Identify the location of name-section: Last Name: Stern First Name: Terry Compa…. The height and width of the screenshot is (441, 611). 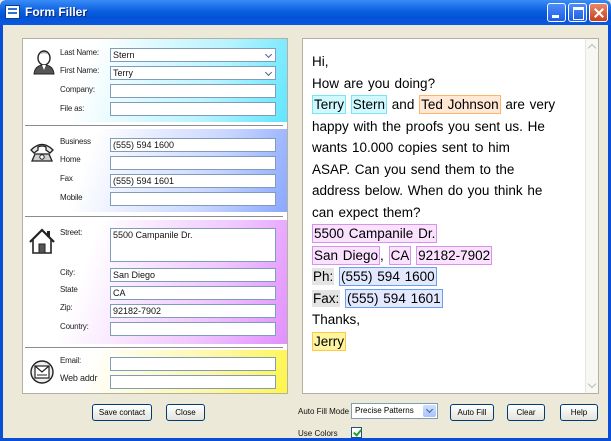
(155, 80).